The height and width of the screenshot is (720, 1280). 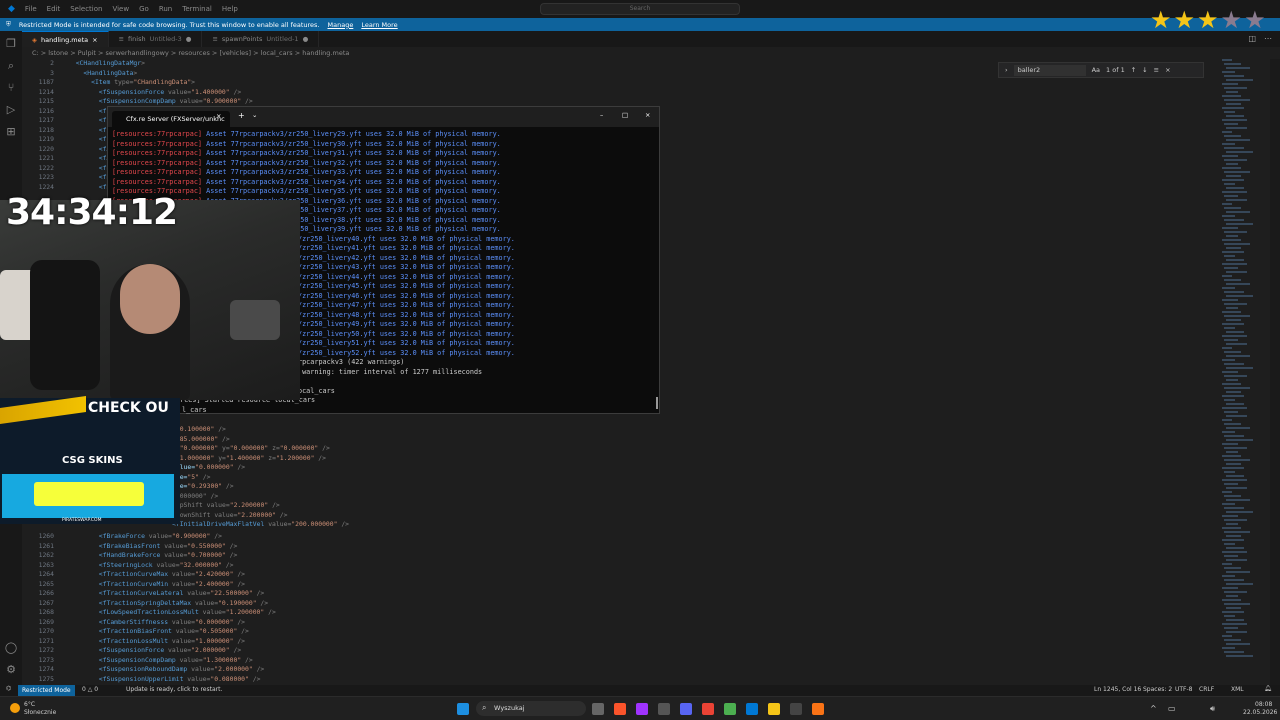 I want to click on code-line: ="85.000000" />, so click(x=201, y=440).